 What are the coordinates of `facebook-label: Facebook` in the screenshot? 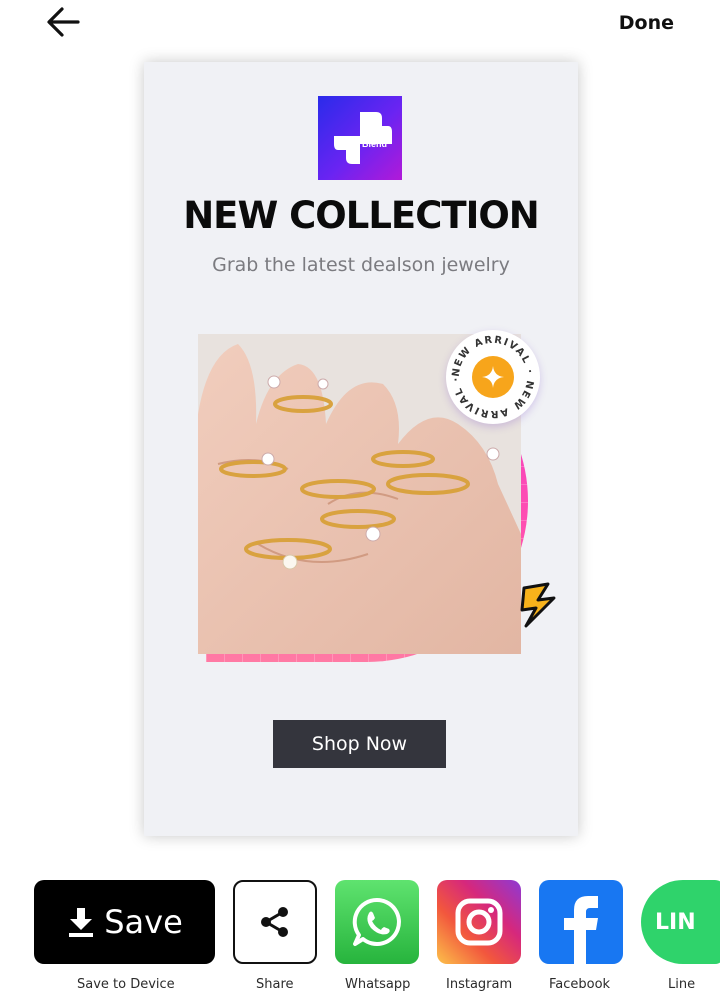 It's located at (580, 984).